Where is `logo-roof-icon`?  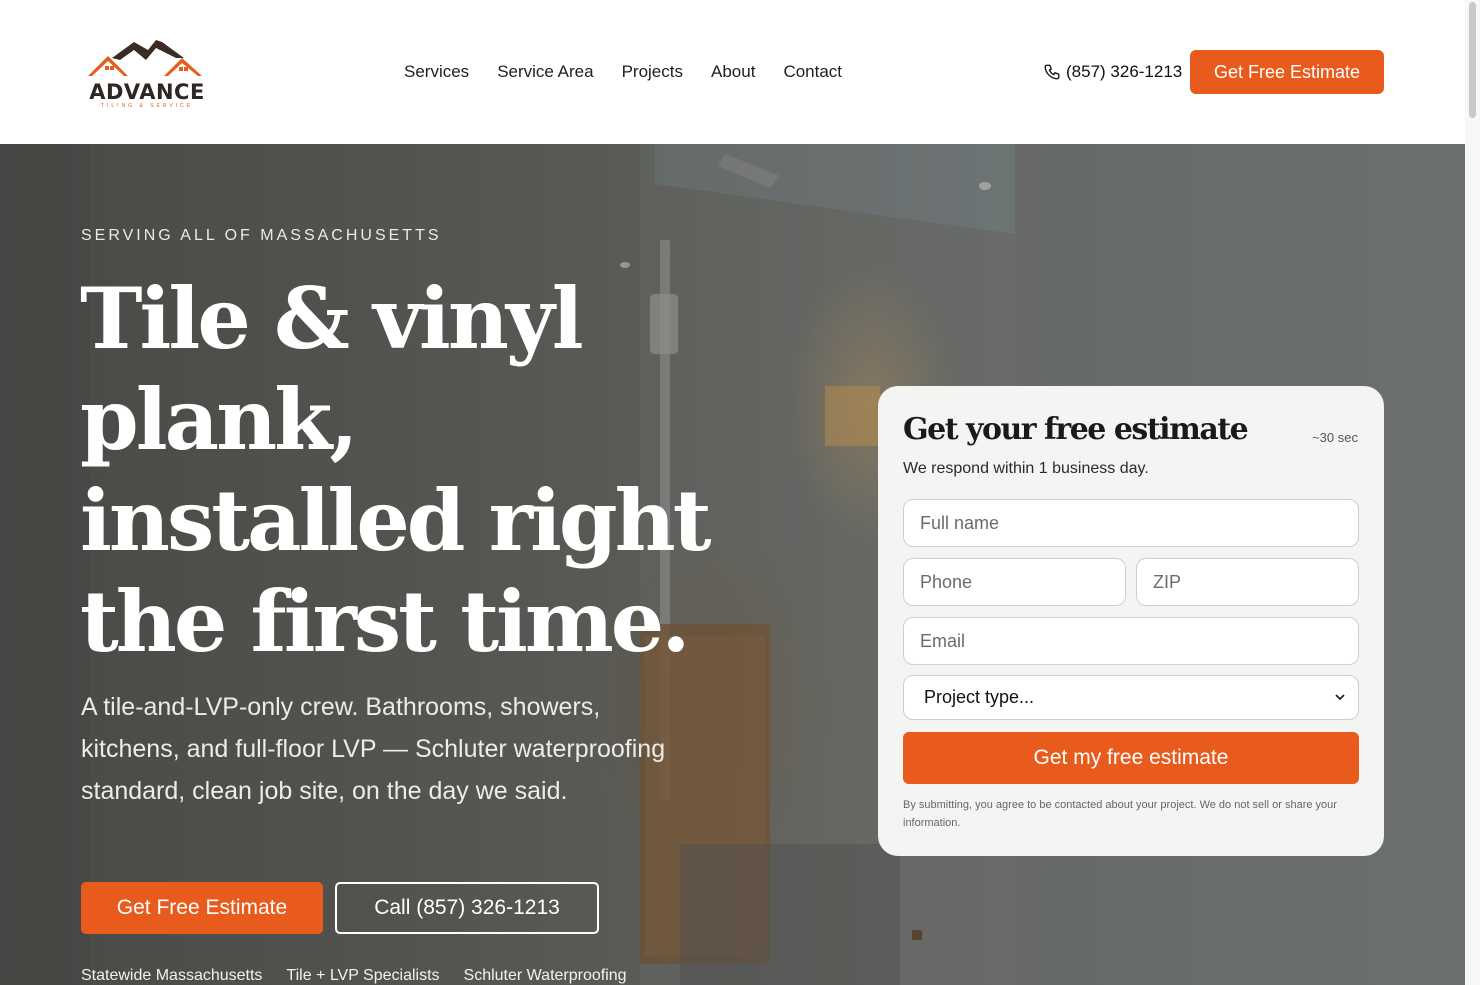
logo-roof-icon is located at coordinates (145, 58).